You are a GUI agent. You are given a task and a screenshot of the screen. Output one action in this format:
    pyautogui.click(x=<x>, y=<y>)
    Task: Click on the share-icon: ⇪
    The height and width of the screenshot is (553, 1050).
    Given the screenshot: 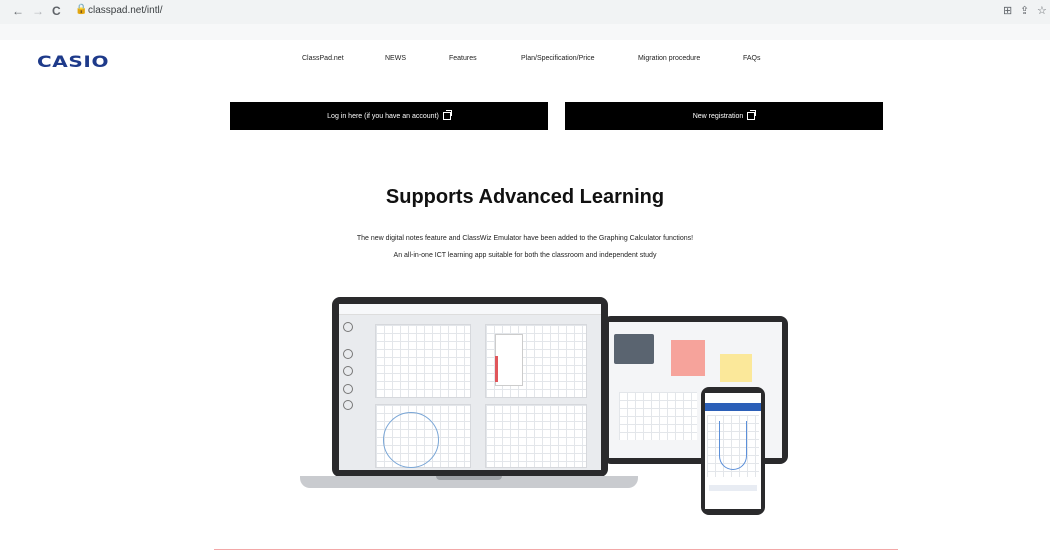 What is the action you would take?
    pyautogui.click(x=1024, y=10)
    